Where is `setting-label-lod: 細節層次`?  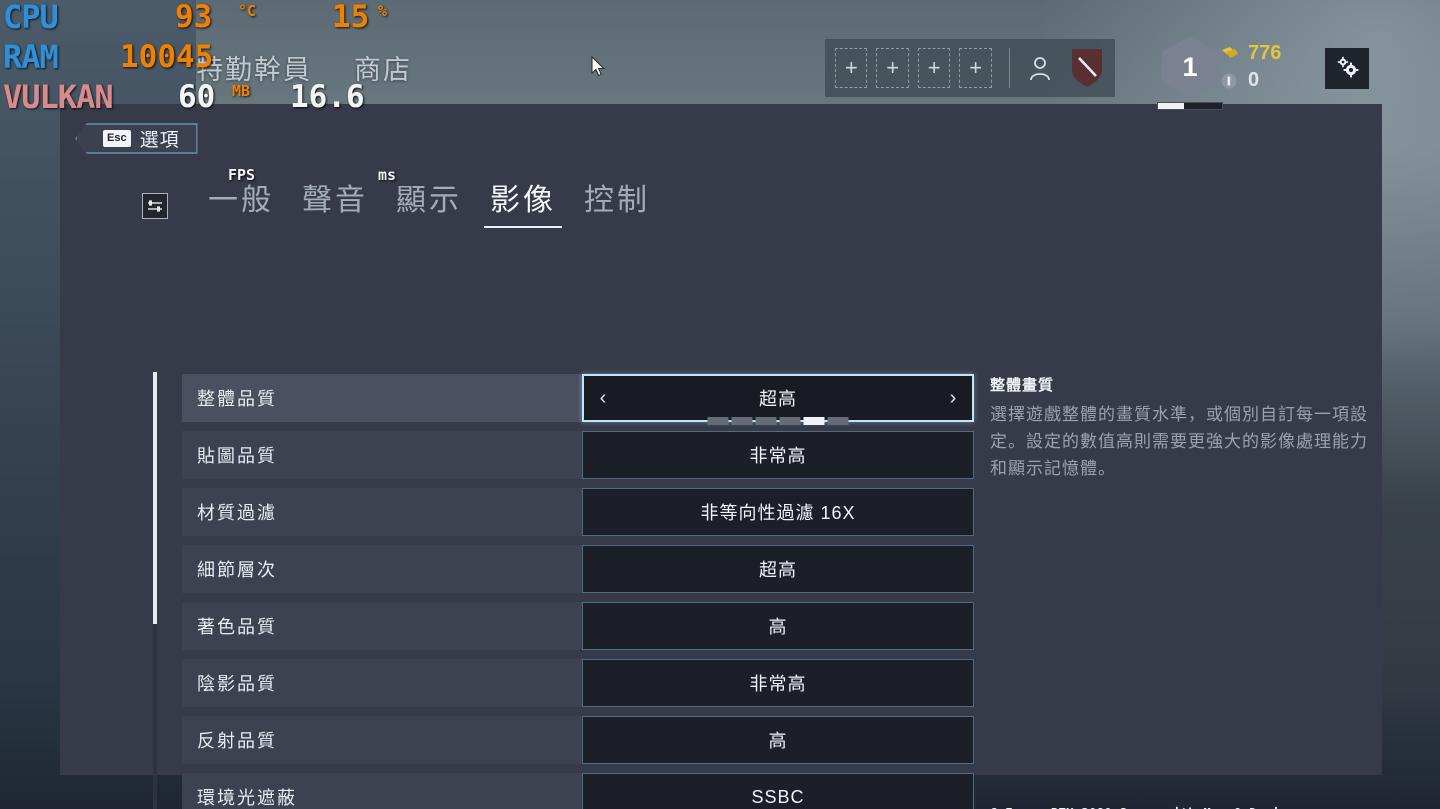 setting-label-lod: 細節層次 is located at coordinates (237, 570).